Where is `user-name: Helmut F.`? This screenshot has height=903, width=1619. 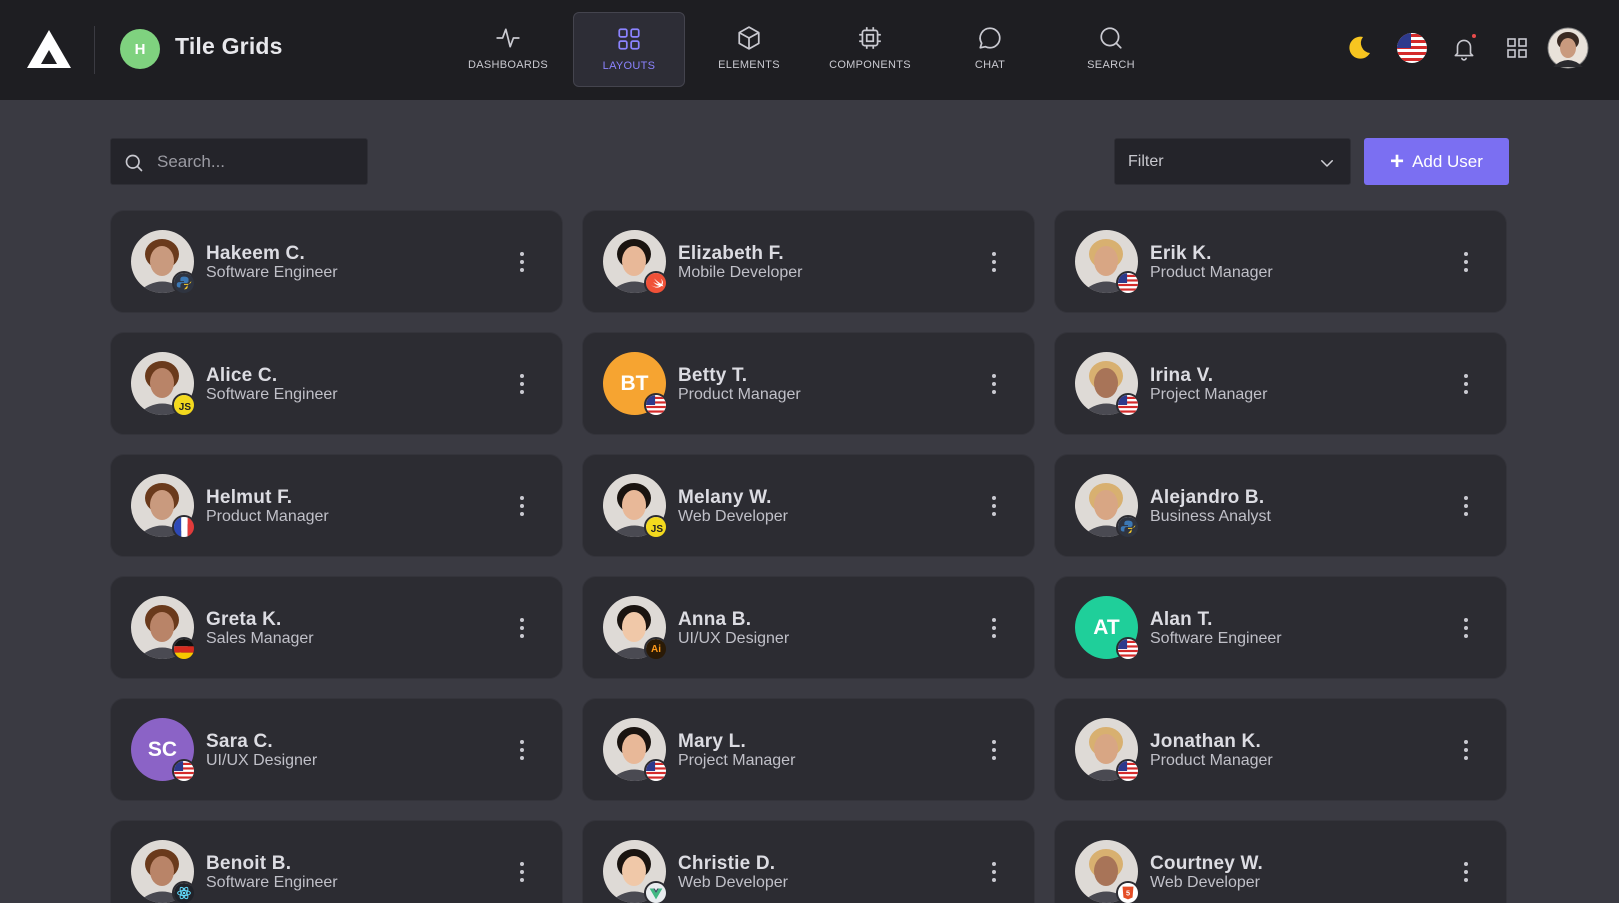 user-name: Helmut F. is located at coordinates (249, 498).